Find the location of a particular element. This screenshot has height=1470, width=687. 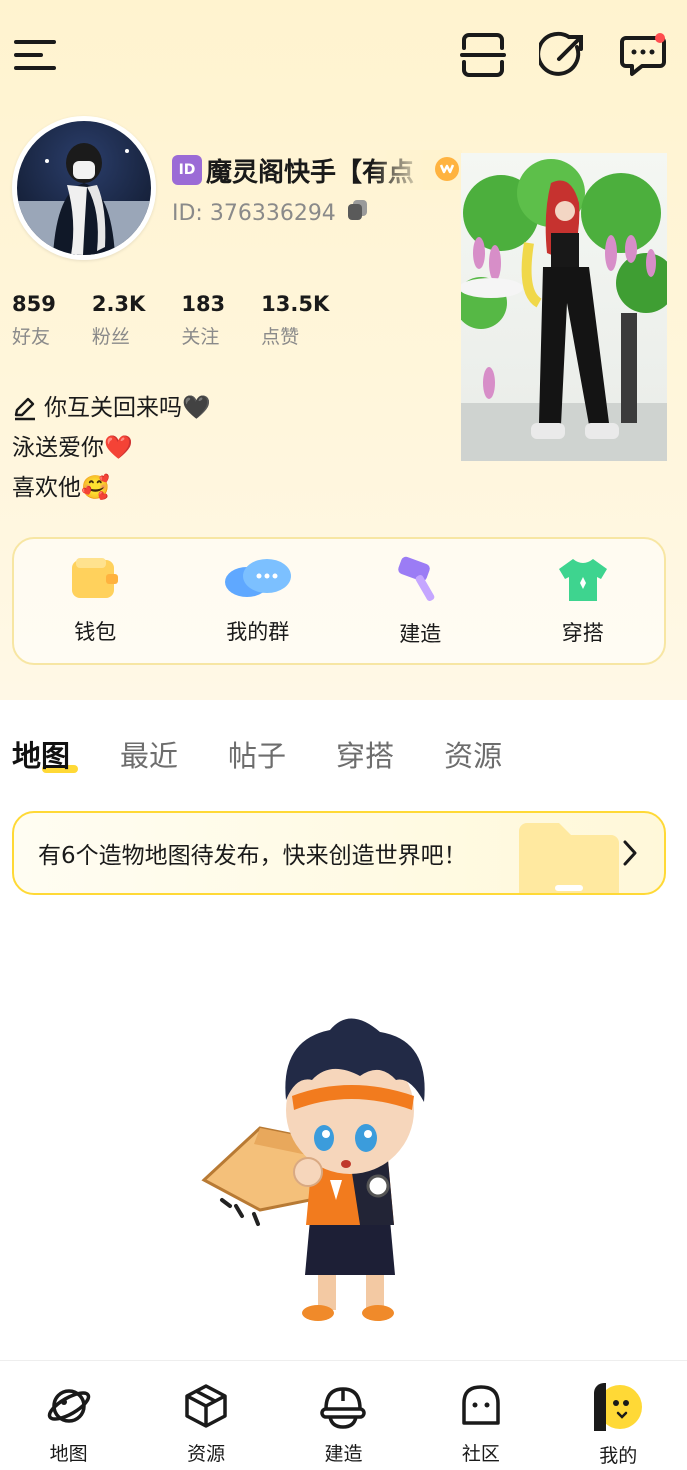

shortcut-my-groups: 我的群 is located at coordinates (258, 601).